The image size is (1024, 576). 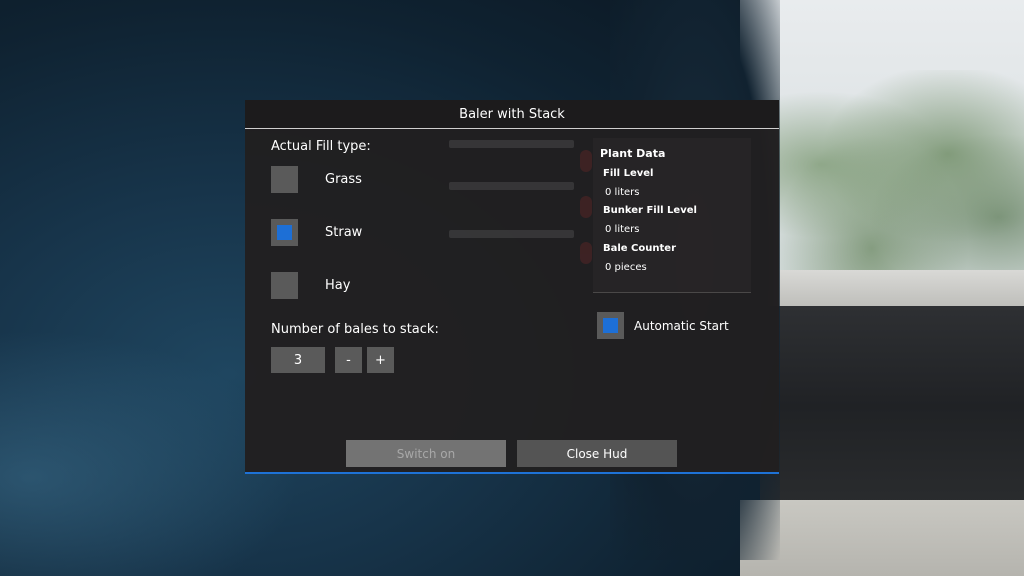 What do you see at coordinates (343, 179) in the screenshot?
I see `grass-label: Grass` at bounding box center [343, 179].